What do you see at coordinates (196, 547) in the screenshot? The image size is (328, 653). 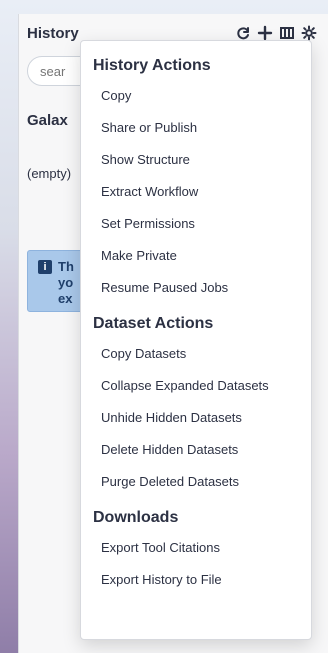 I see `menu-item-export-tool-citations: Export Tool Citations` at bounding box center [196, 547].